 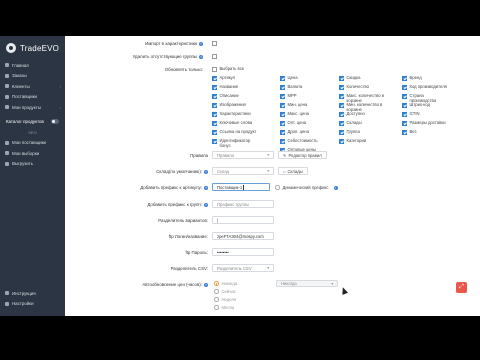 I want to click on update-field-option: Валюта, so click(x=291, y=87).